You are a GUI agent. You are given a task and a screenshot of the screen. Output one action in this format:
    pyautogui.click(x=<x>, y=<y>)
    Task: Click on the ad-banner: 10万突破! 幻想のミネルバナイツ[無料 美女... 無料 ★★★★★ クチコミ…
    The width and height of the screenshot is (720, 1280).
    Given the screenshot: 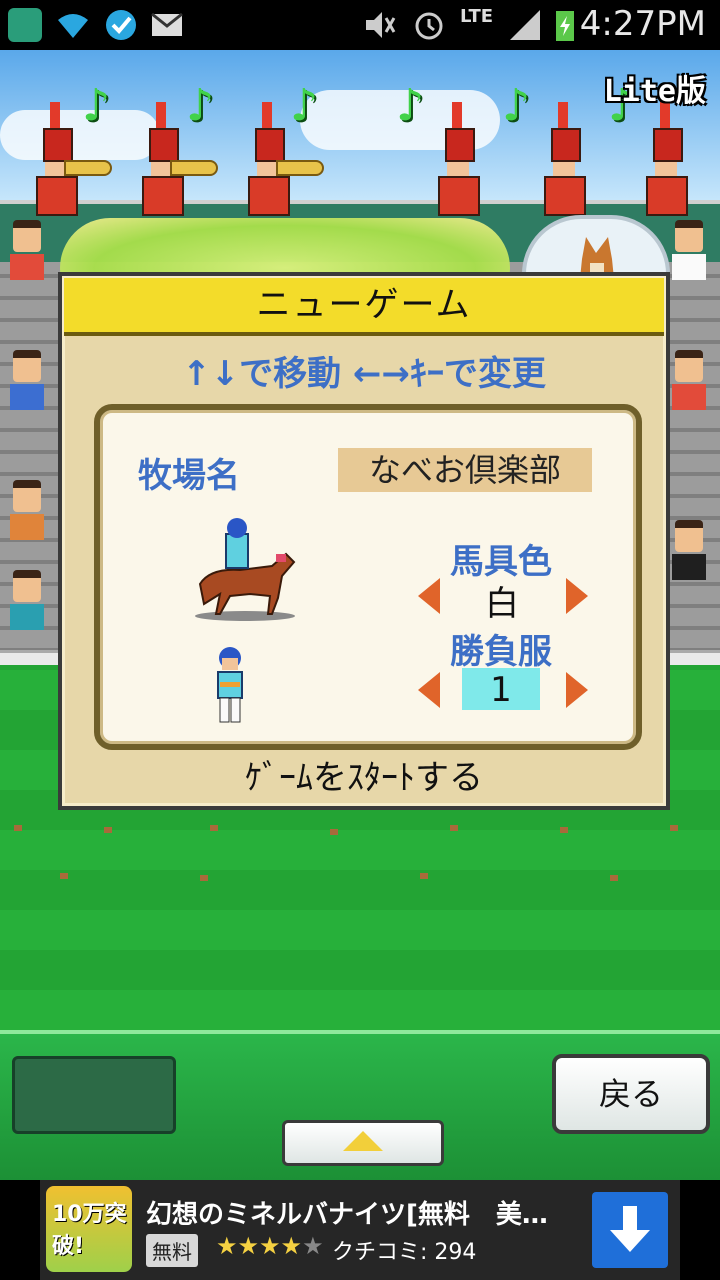 What is the action you would take?
    pyautogui.click(x=360, y=1230)
    